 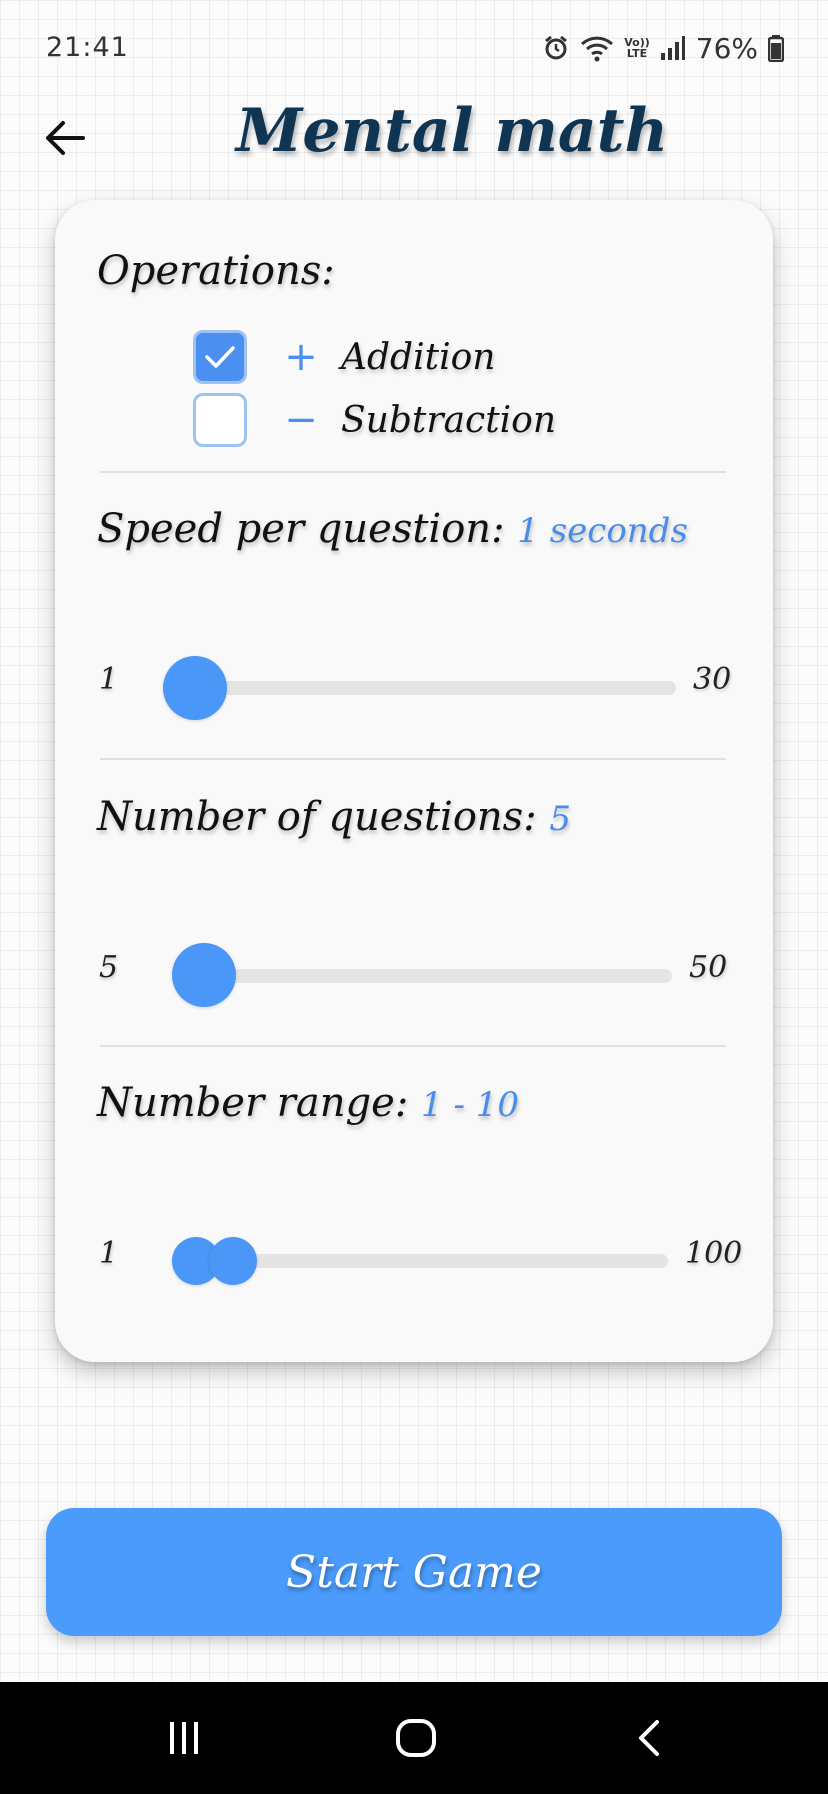 I want to click on nav-back-button, so click(x=648, y=1738).